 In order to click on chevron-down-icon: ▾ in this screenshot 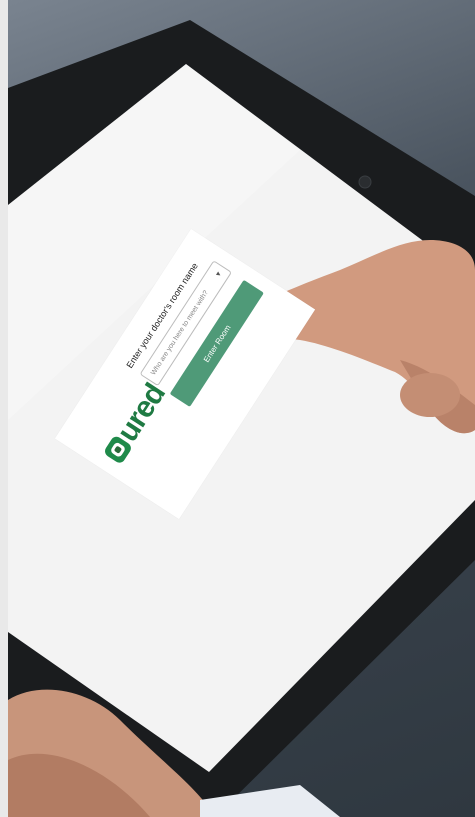, I will do `click(218, 273)`.